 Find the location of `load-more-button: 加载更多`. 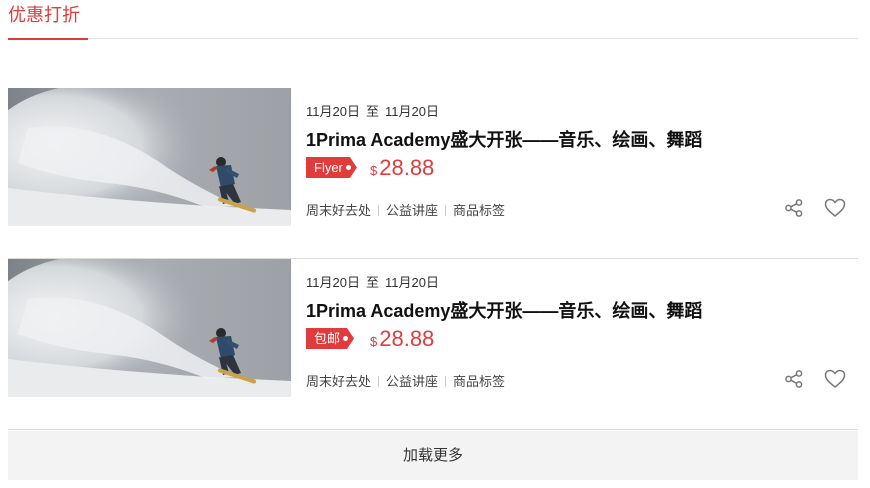

load-more-button: 加载更多 is located at coordinates (433, 455).